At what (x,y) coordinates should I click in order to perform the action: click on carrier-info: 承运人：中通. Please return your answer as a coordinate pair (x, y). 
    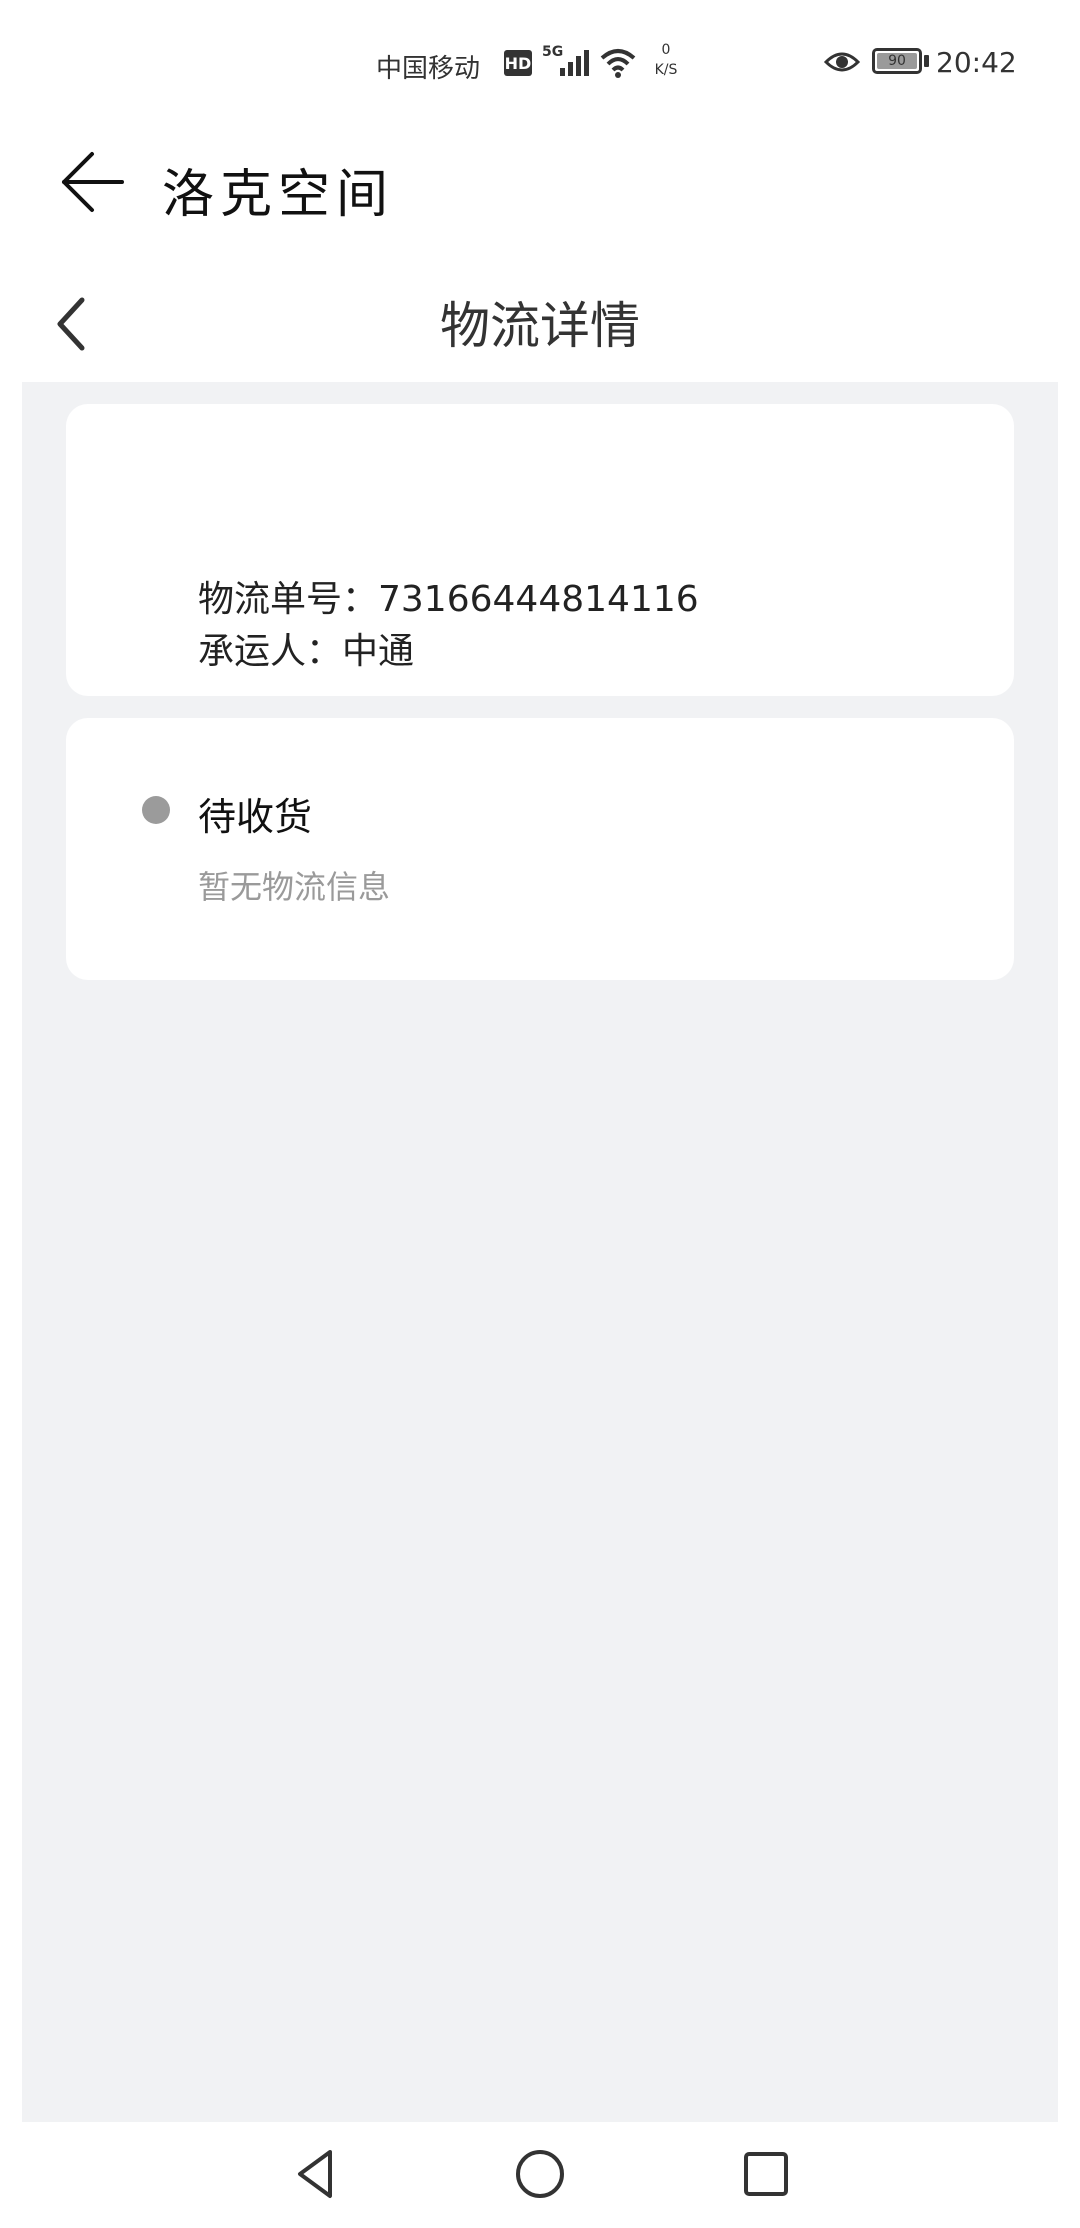
    Looking at the image, I should click on (306, 651).